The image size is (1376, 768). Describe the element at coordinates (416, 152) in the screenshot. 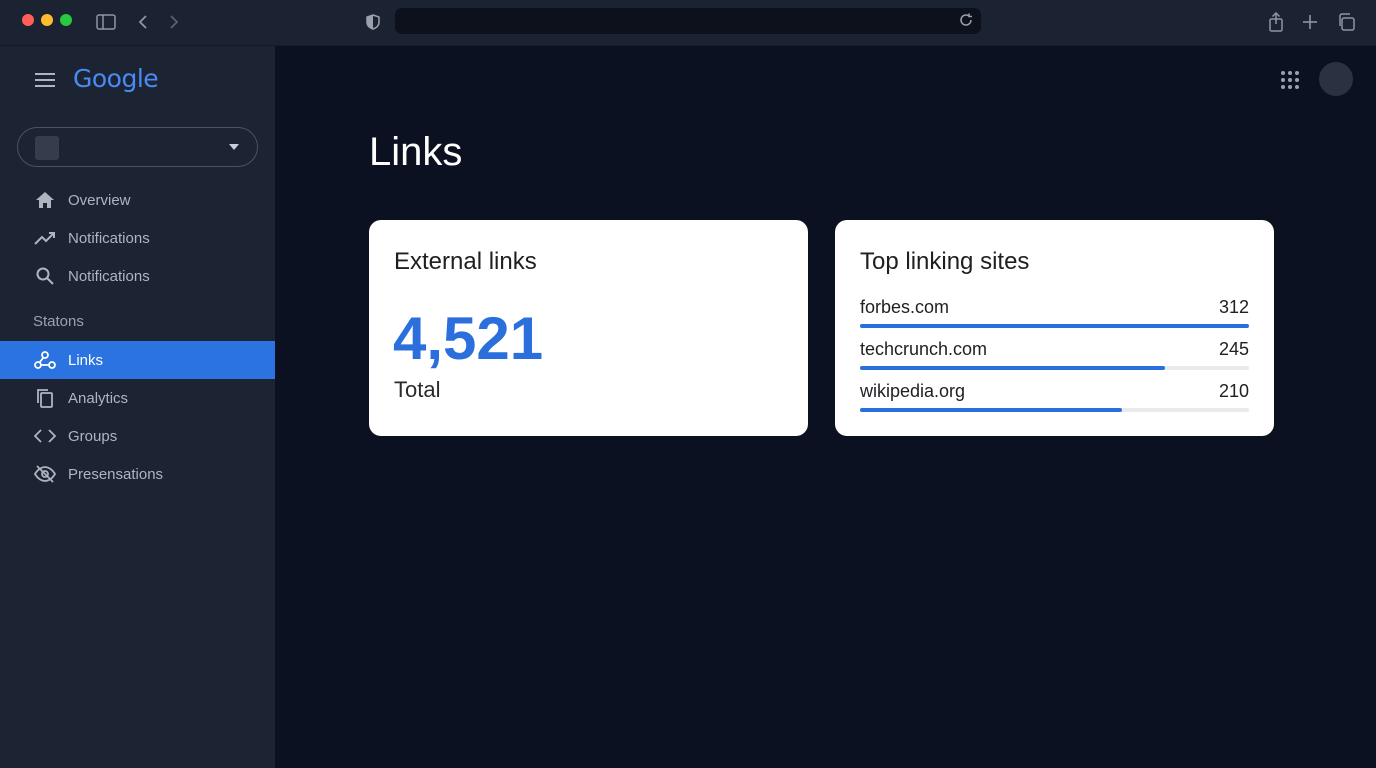

I see `page-title: Links` at that location.